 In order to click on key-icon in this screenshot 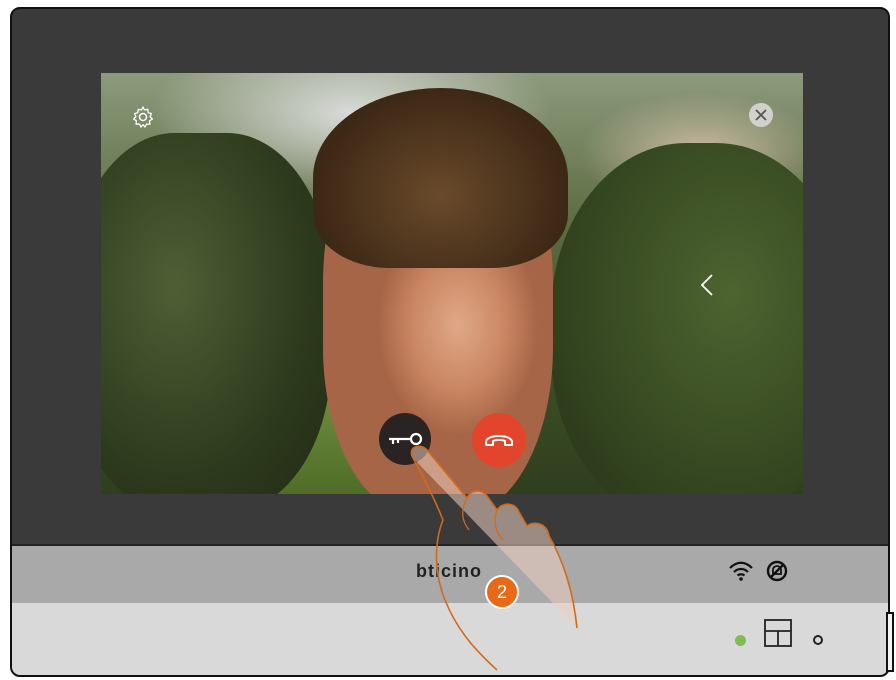, I will do `click(406, 439)`.